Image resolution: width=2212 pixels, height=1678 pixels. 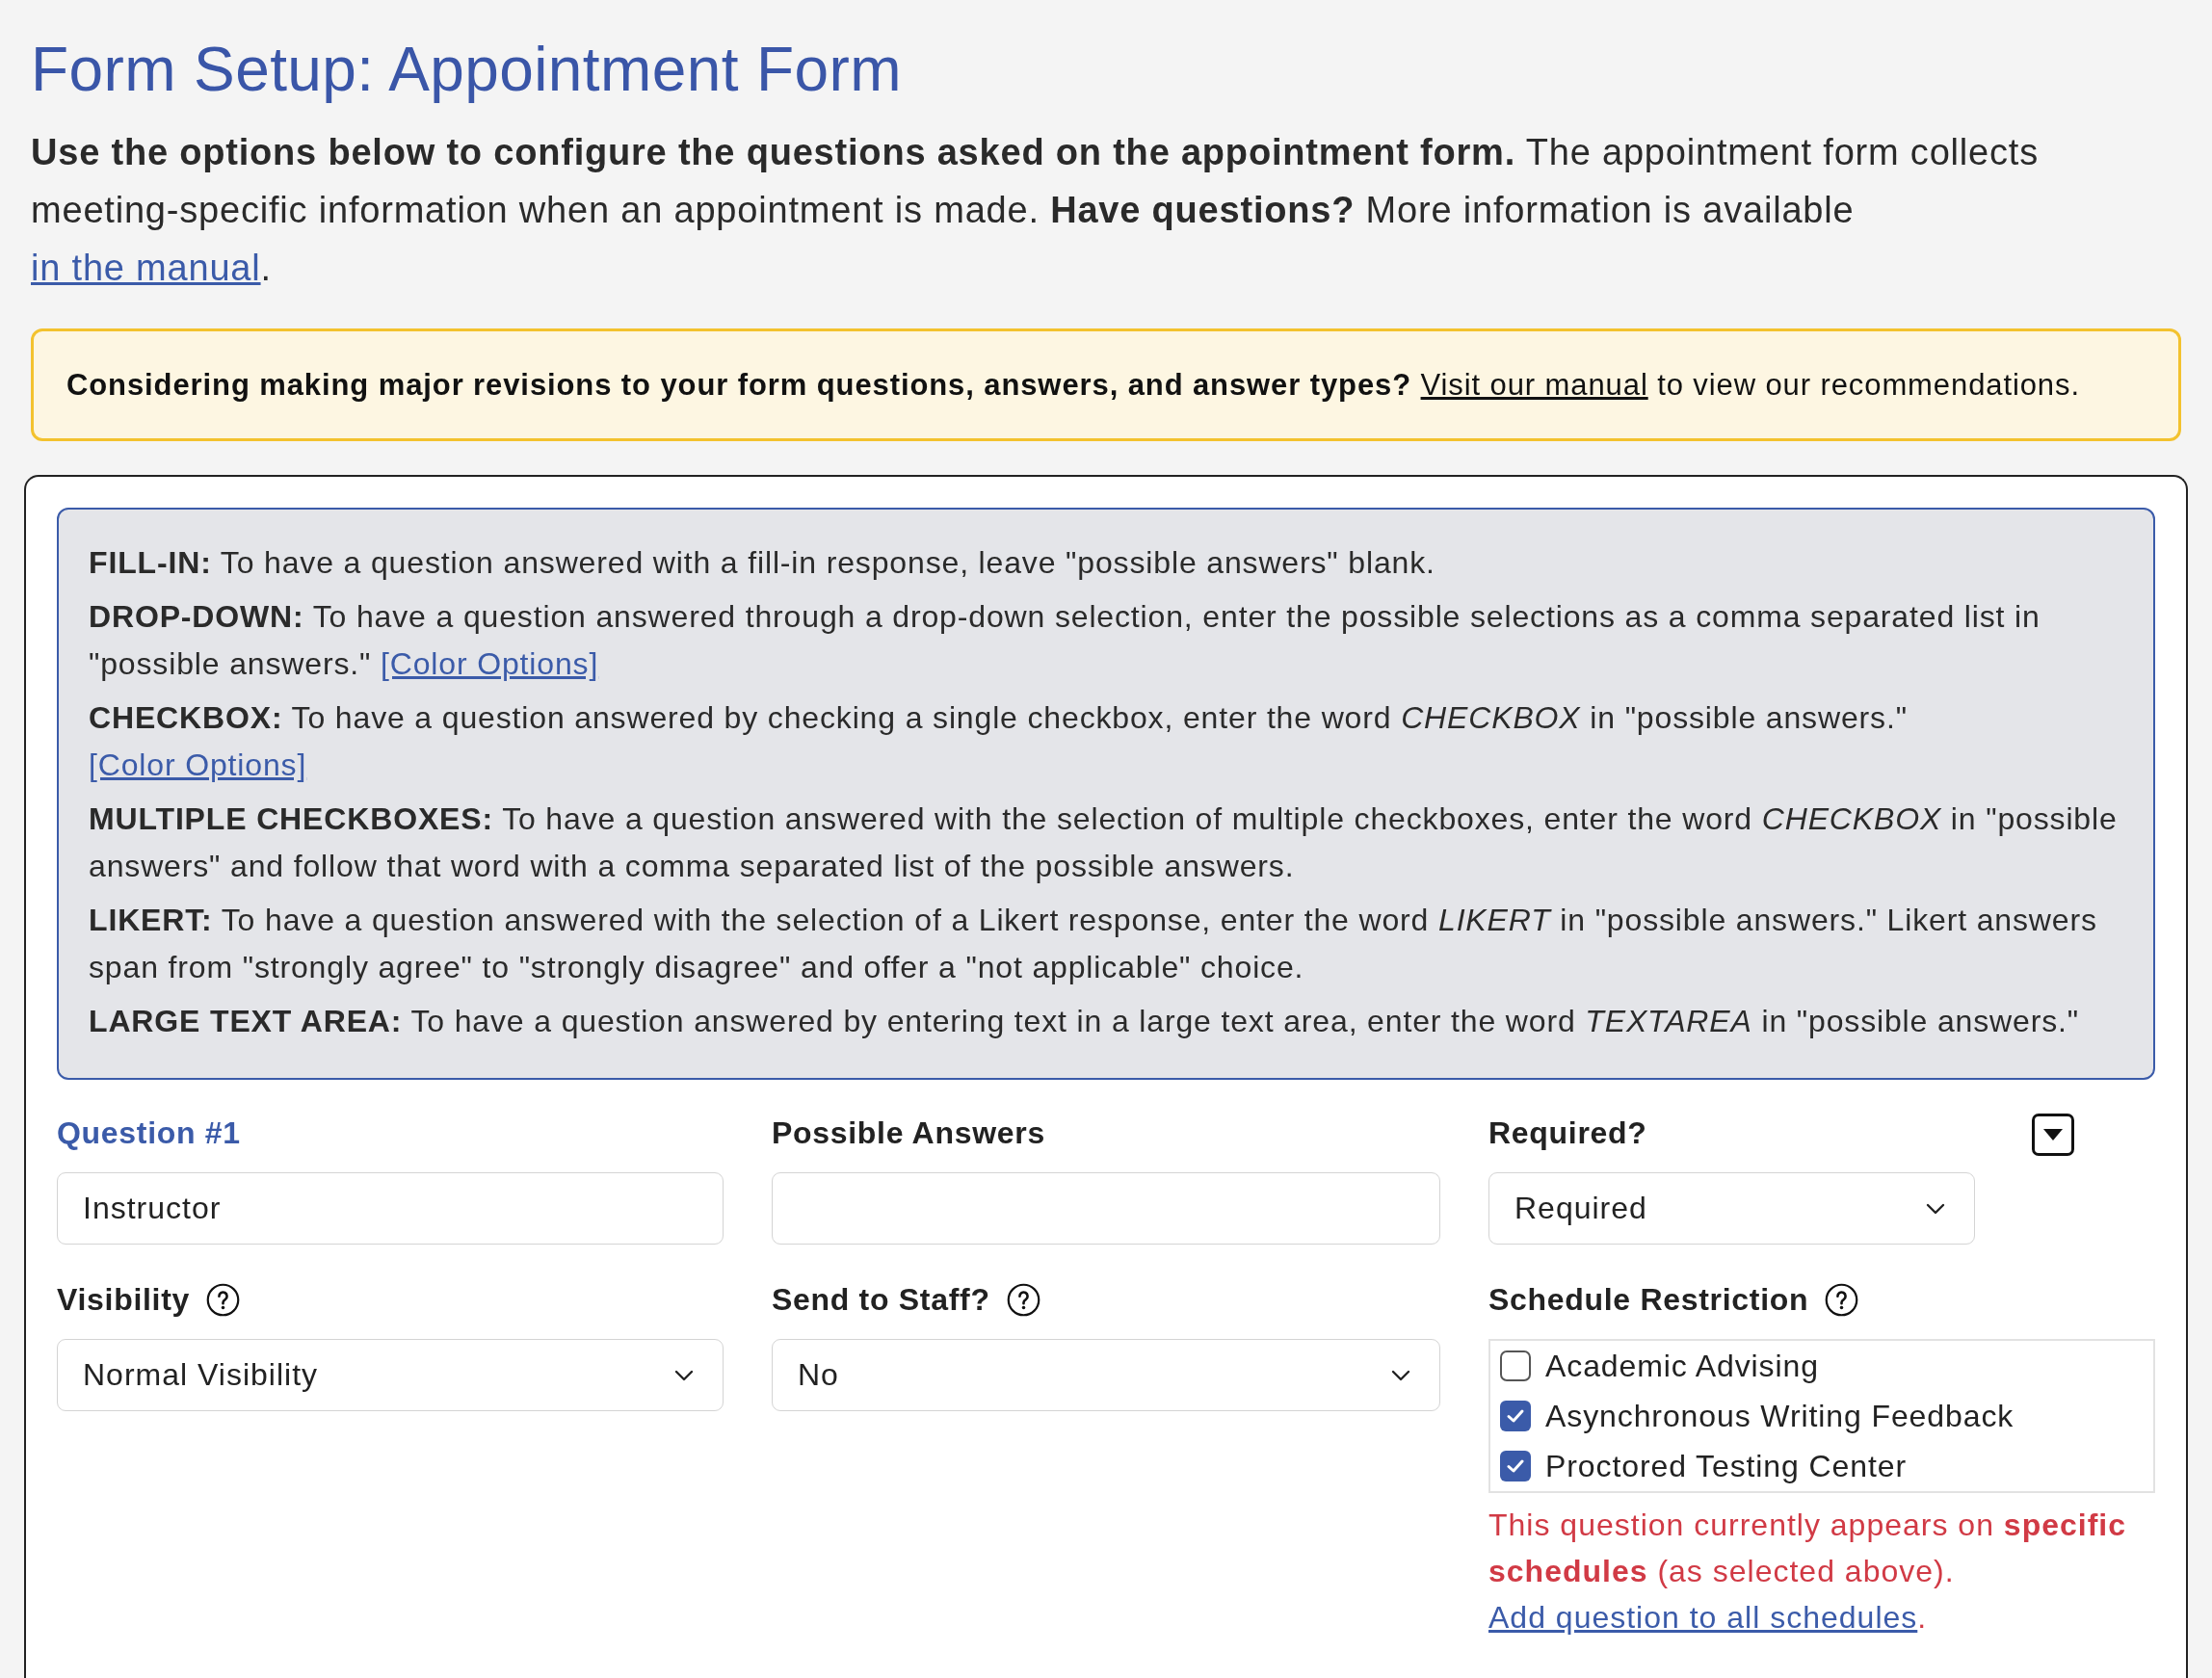 What do you see at coordinates (1703, 1617) in the screenshot?
I see `add-question-link: Add question to all schedules` at bounding box center [1703, 1617].